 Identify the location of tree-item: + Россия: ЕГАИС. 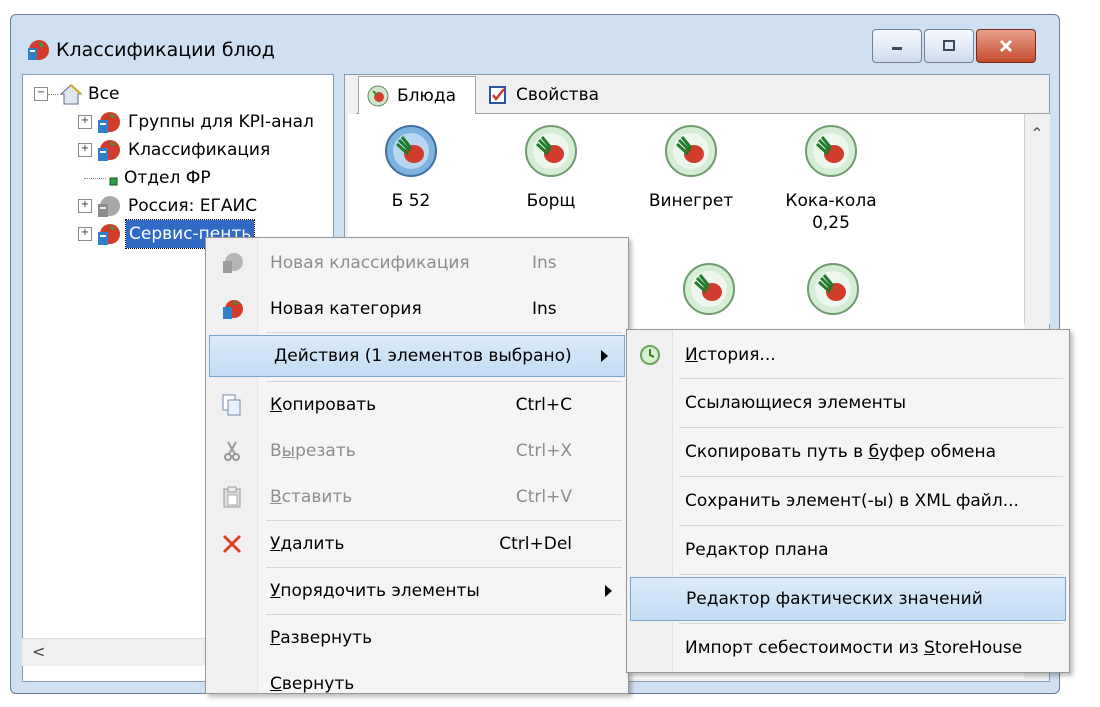
(167, 206).